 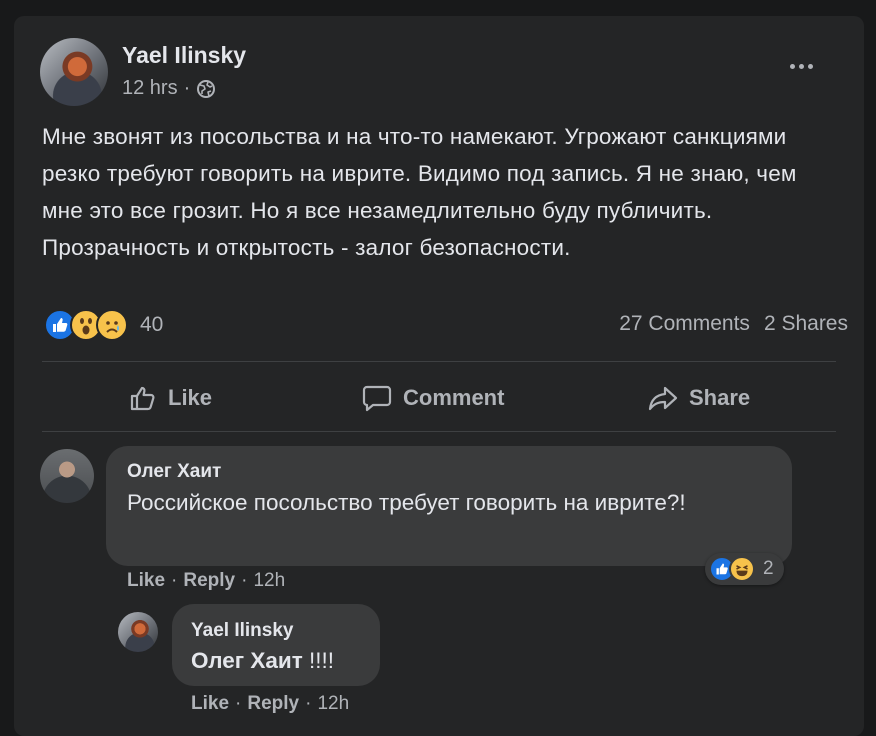 What do you see at coordinates (318, 660) in the screenshot?
I see `reply-text-rest: !!!!` at bounding box center [318, 660].